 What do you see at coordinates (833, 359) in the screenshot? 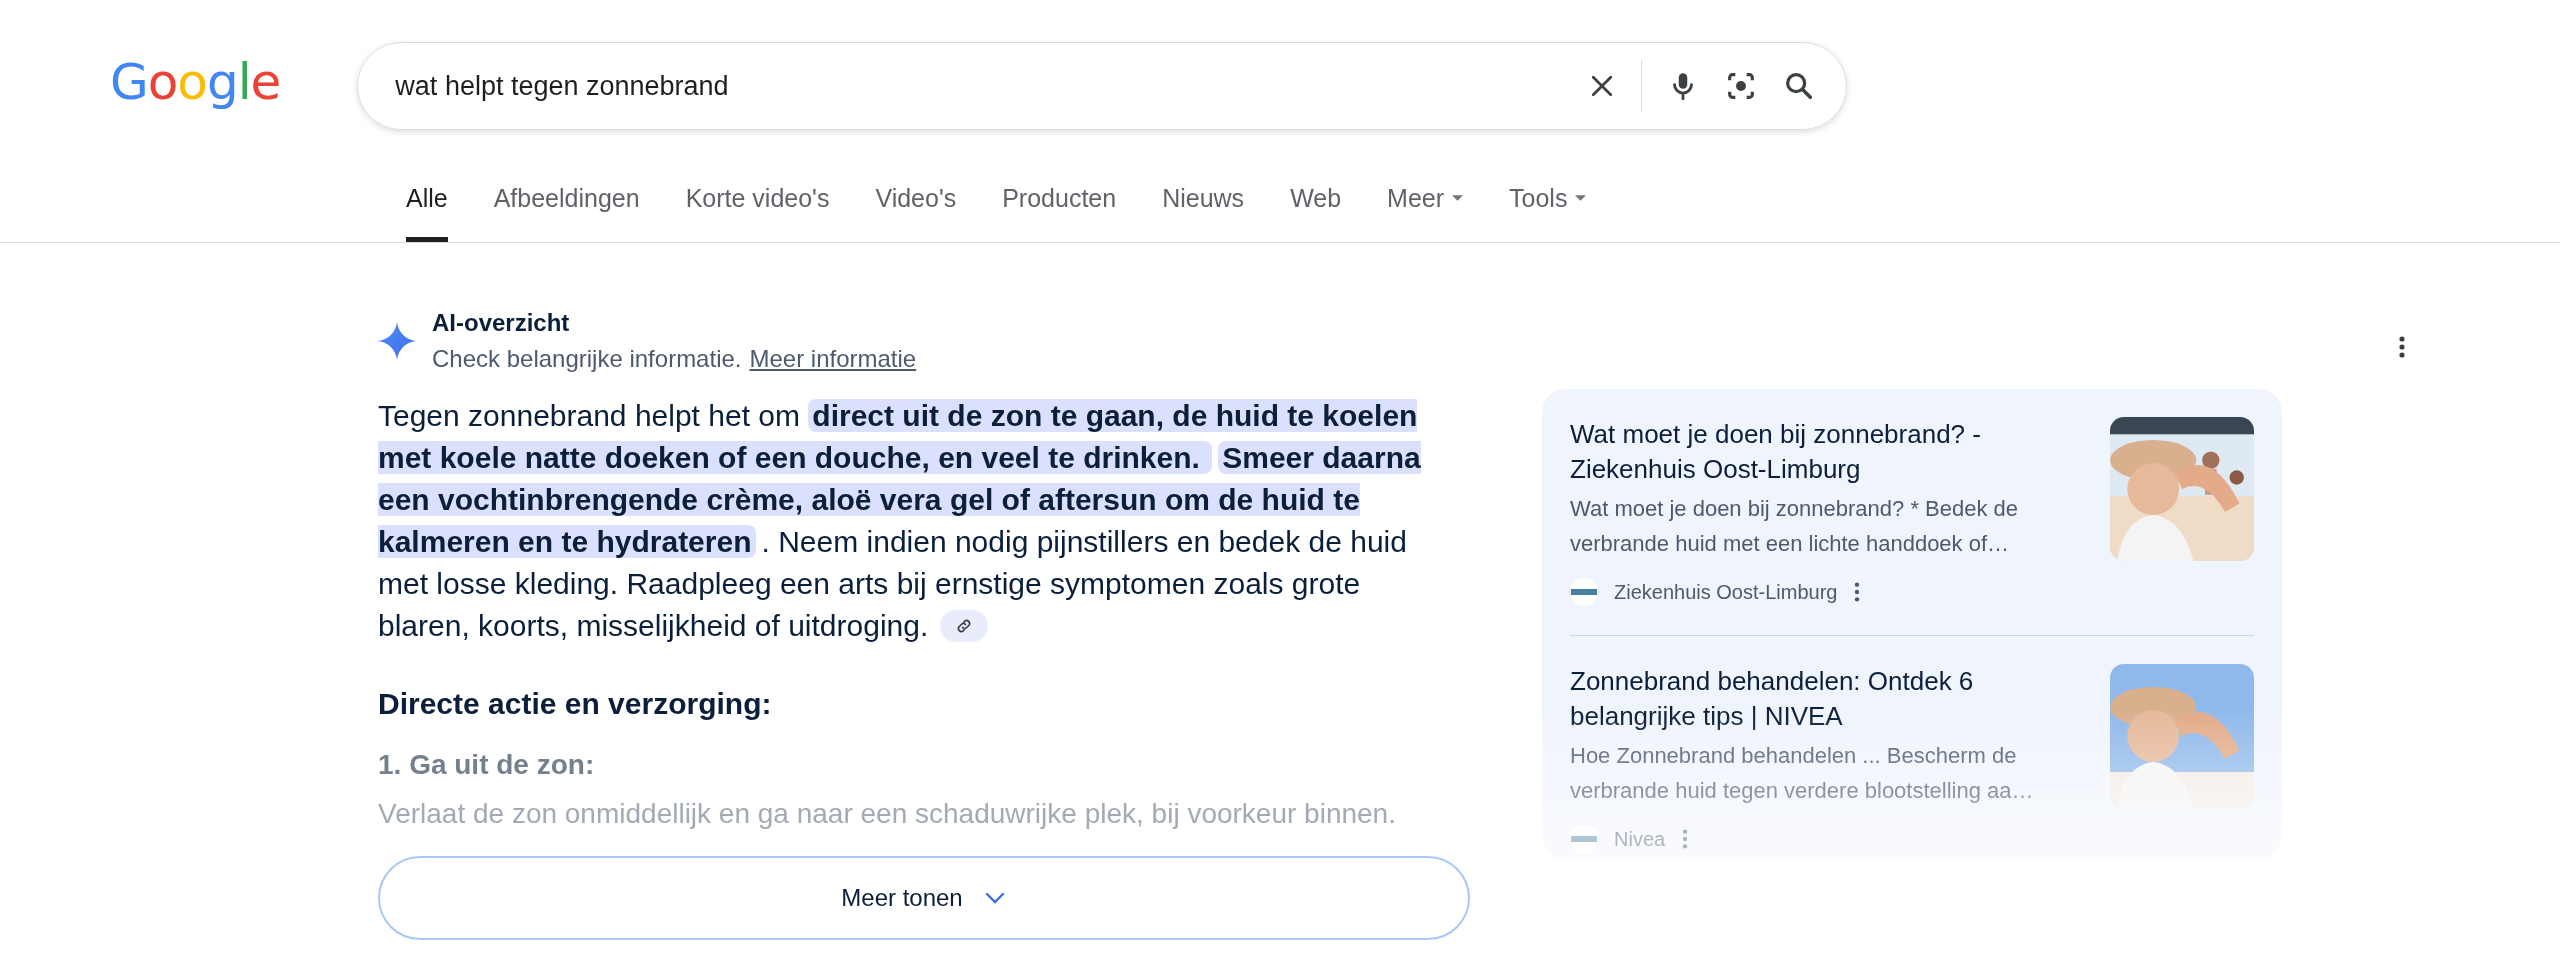
I see `more-info-link: Meer informatie` at bounding box center [833, 359].